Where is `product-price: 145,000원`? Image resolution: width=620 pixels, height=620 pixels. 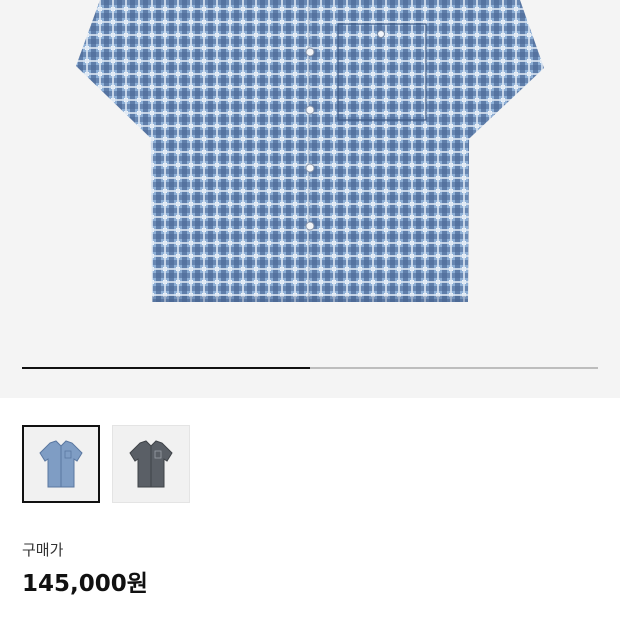 product-price: 145,000원 is located at coordinates (85, 584).